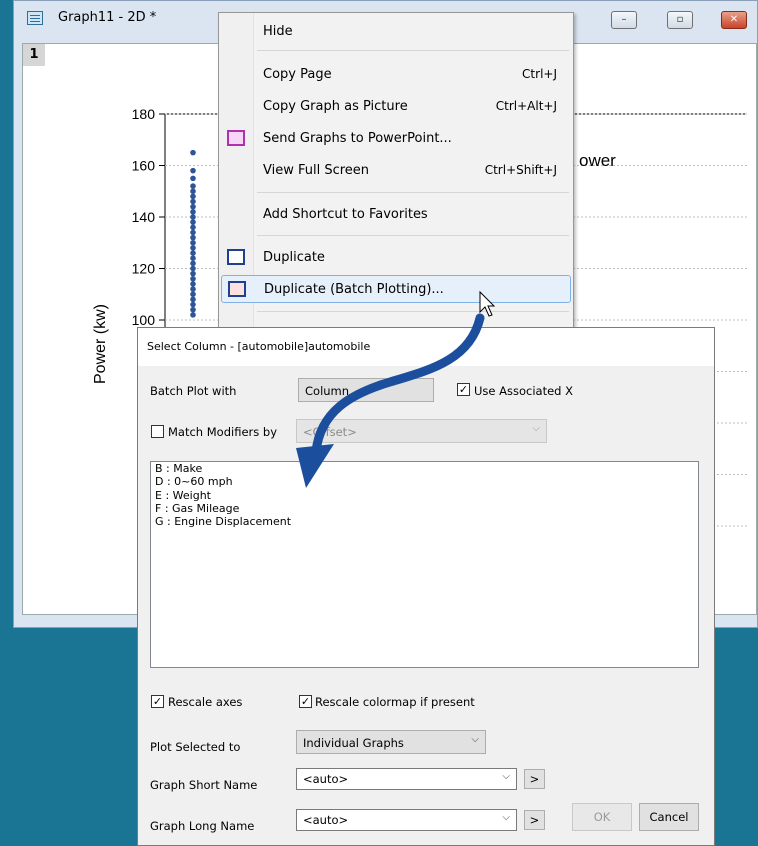 The height and width of the screenshot is (846, 758). Describe the element at coordinates (236, 257) in the screenshot. I see `duplicate-icon` at that location.